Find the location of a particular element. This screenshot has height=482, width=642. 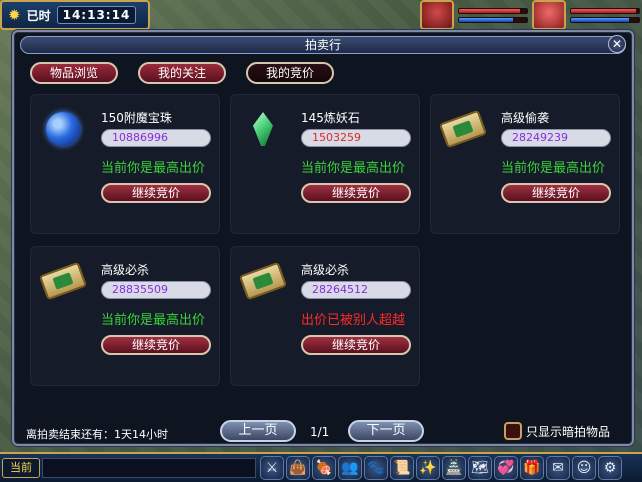

player-mp-bar is located at coordinates (605, 19).